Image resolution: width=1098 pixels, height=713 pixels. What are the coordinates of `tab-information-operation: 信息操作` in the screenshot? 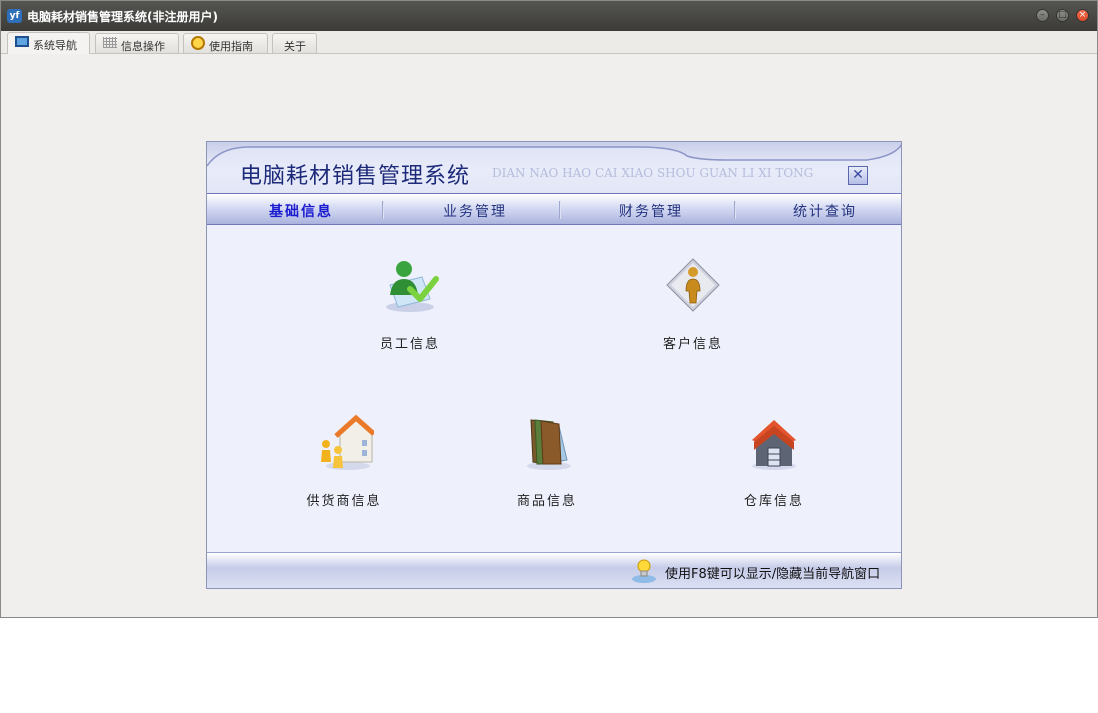 It's located at (137, 43).